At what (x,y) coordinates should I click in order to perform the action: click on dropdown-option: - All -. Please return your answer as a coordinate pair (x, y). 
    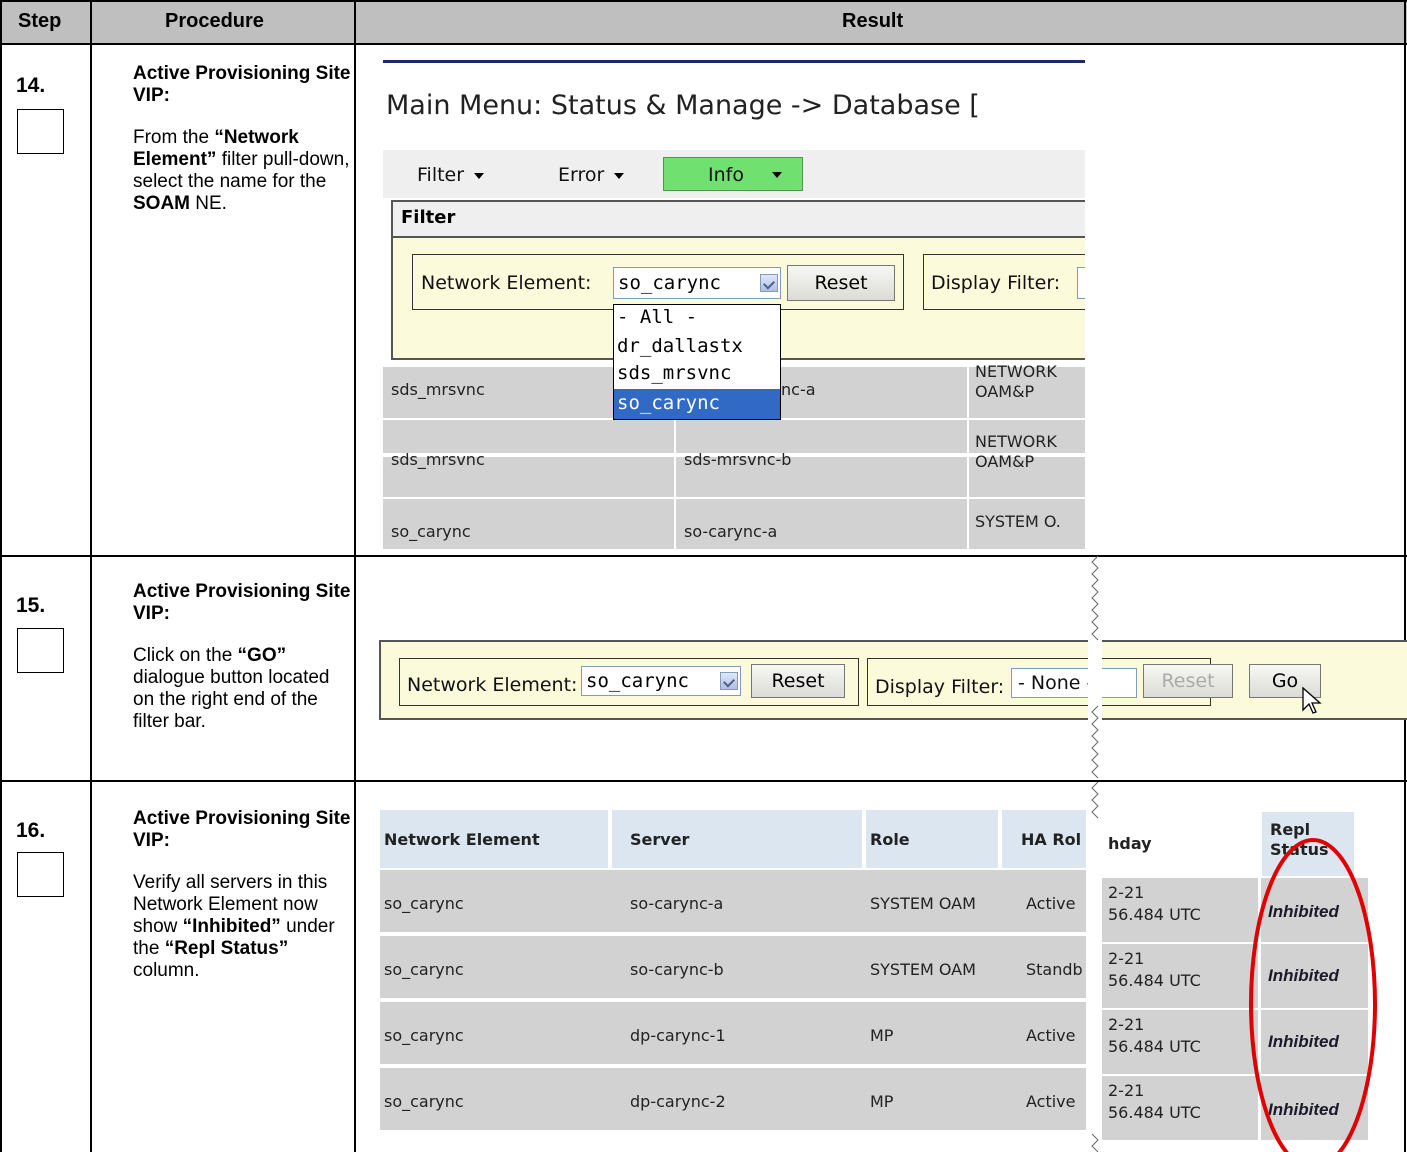
    Looking at the image, I should click on (657, 317).